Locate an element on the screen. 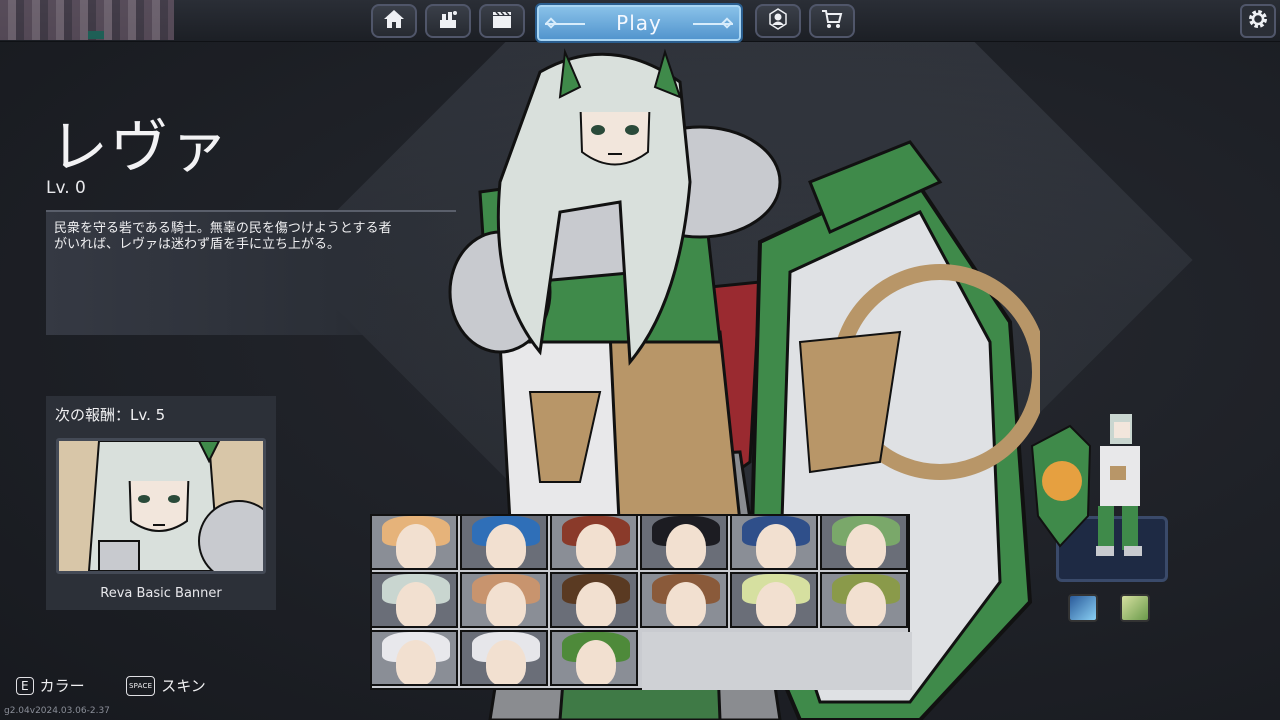  settings-button is located at coordinates (1258, 21).